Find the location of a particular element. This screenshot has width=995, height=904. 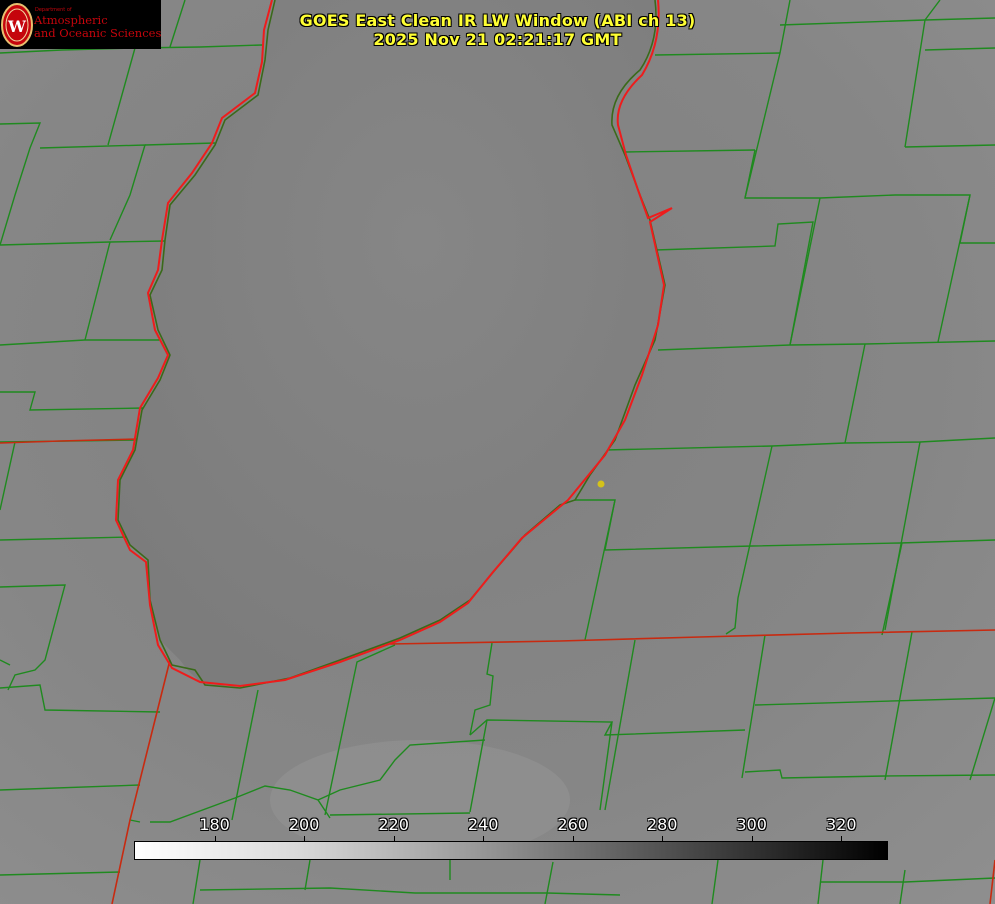

colorbar-tick-label: 240 is located at coordinates (483, 824).